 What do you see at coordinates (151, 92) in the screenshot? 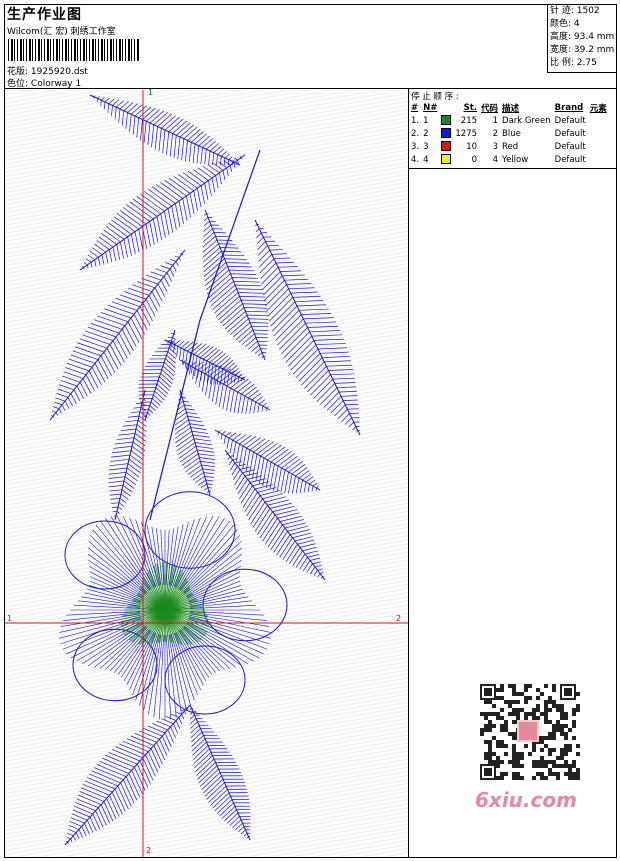
I see `axis-label-top: 1` at bounding box center [151, 92].